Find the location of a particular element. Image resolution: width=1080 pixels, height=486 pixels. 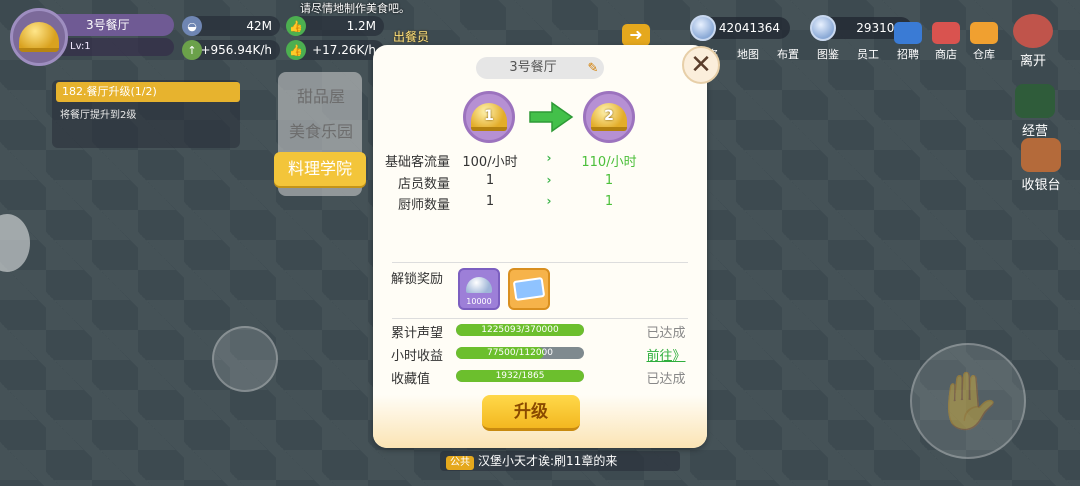

menu-decorate-label: 布置 is located at coordinates (788, 54).